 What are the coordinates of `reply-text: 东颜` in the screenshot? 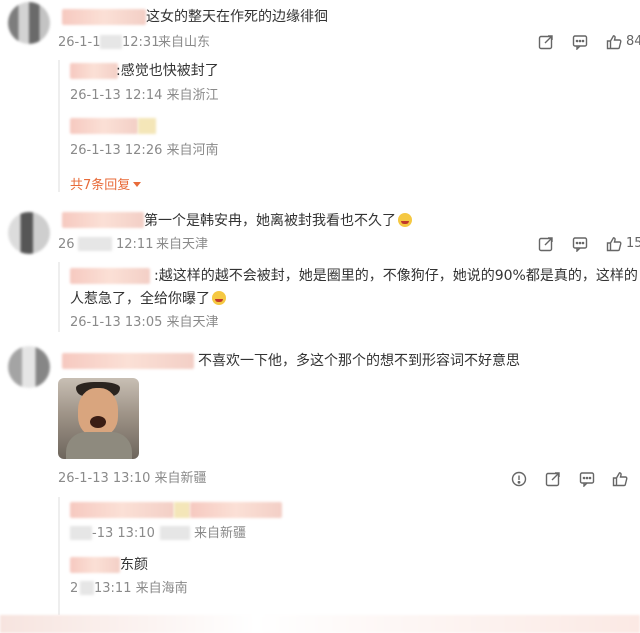 It's located at (134, 565).